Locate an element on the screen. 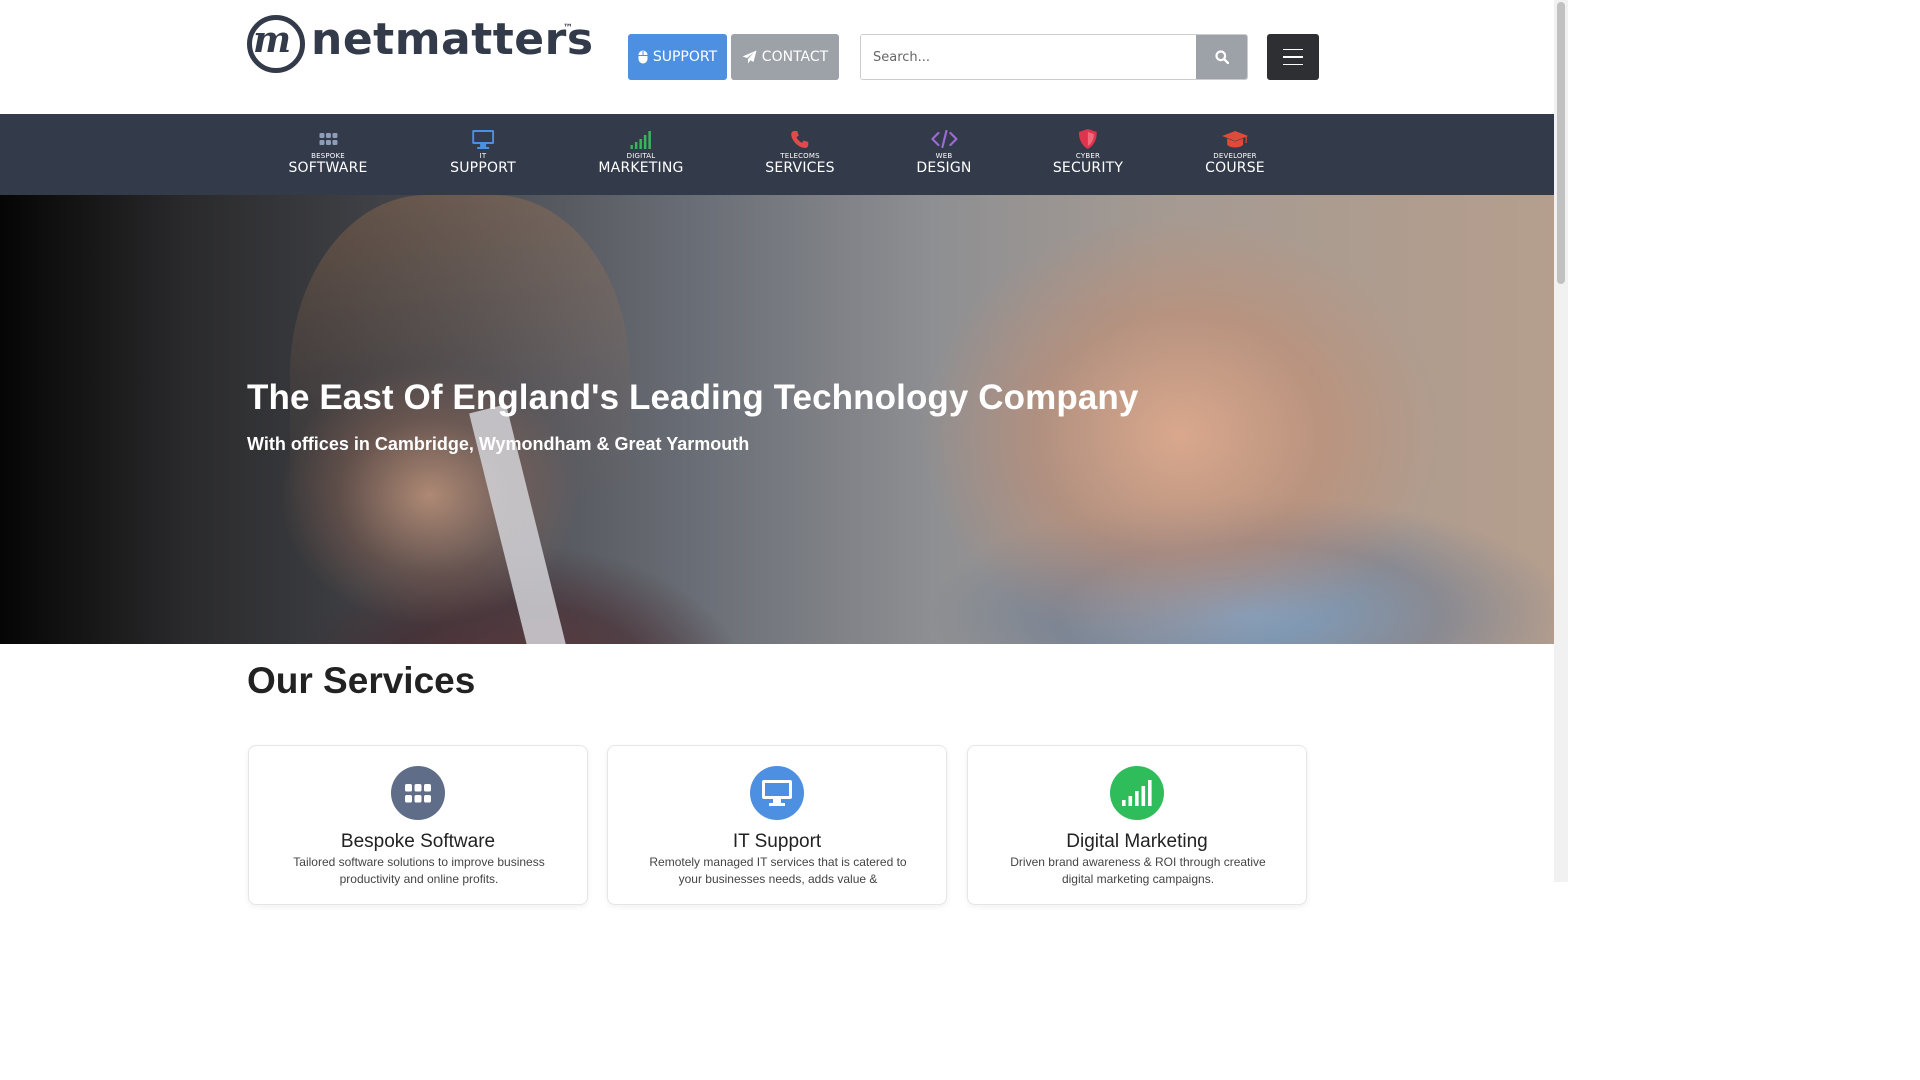 Image resolution: width=1920 pixels, height=1080 pixels. nav-item-small-label: WEB is located at coordinates (944, 156).